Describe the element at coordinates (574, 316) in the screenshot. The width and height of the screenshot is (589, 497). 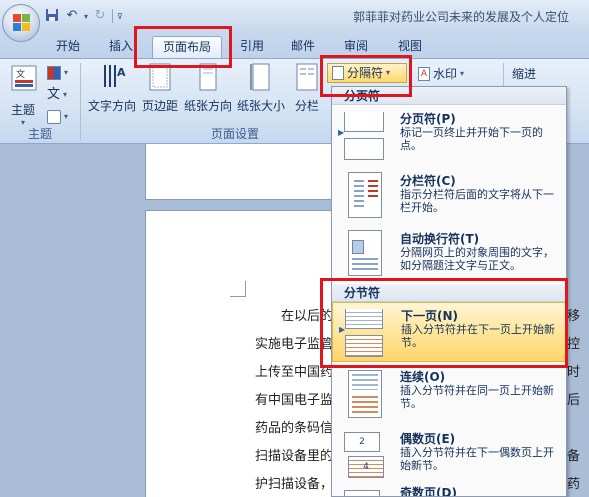
I see `doc-line-edge: 移` at that location.